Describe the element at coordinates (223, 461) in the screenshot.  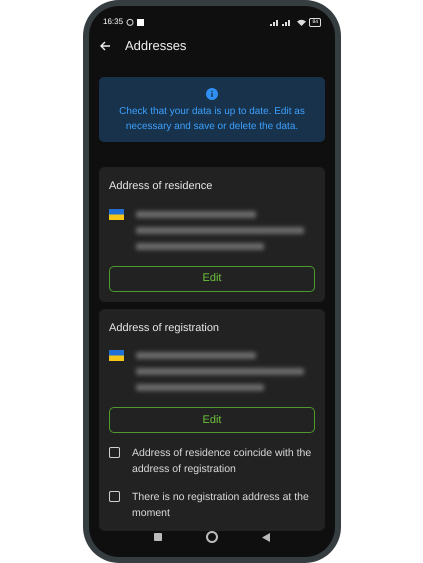
I see `checkbox-label: Address of residence coincide with the address of registration` at that location.